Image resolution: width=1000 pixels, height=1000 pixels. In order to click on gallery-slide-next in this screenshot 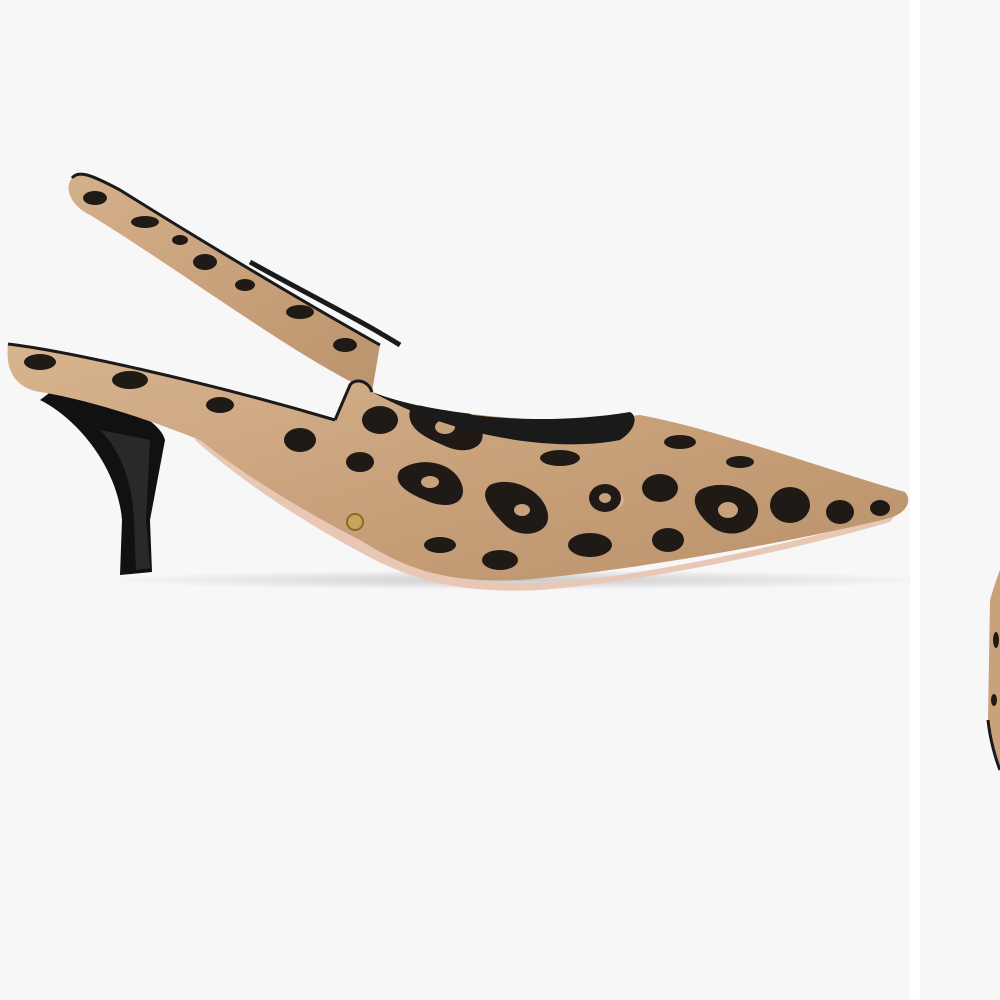, I will do `click(960, 500)`.